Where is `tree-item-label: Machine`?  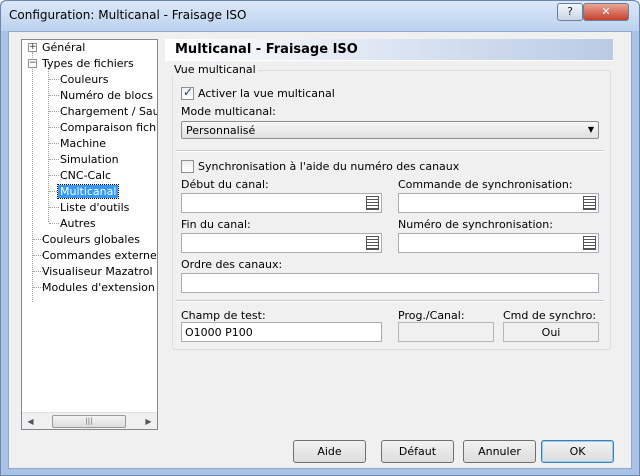 tree-item-label: Machine is located at coordinates (83, 143).